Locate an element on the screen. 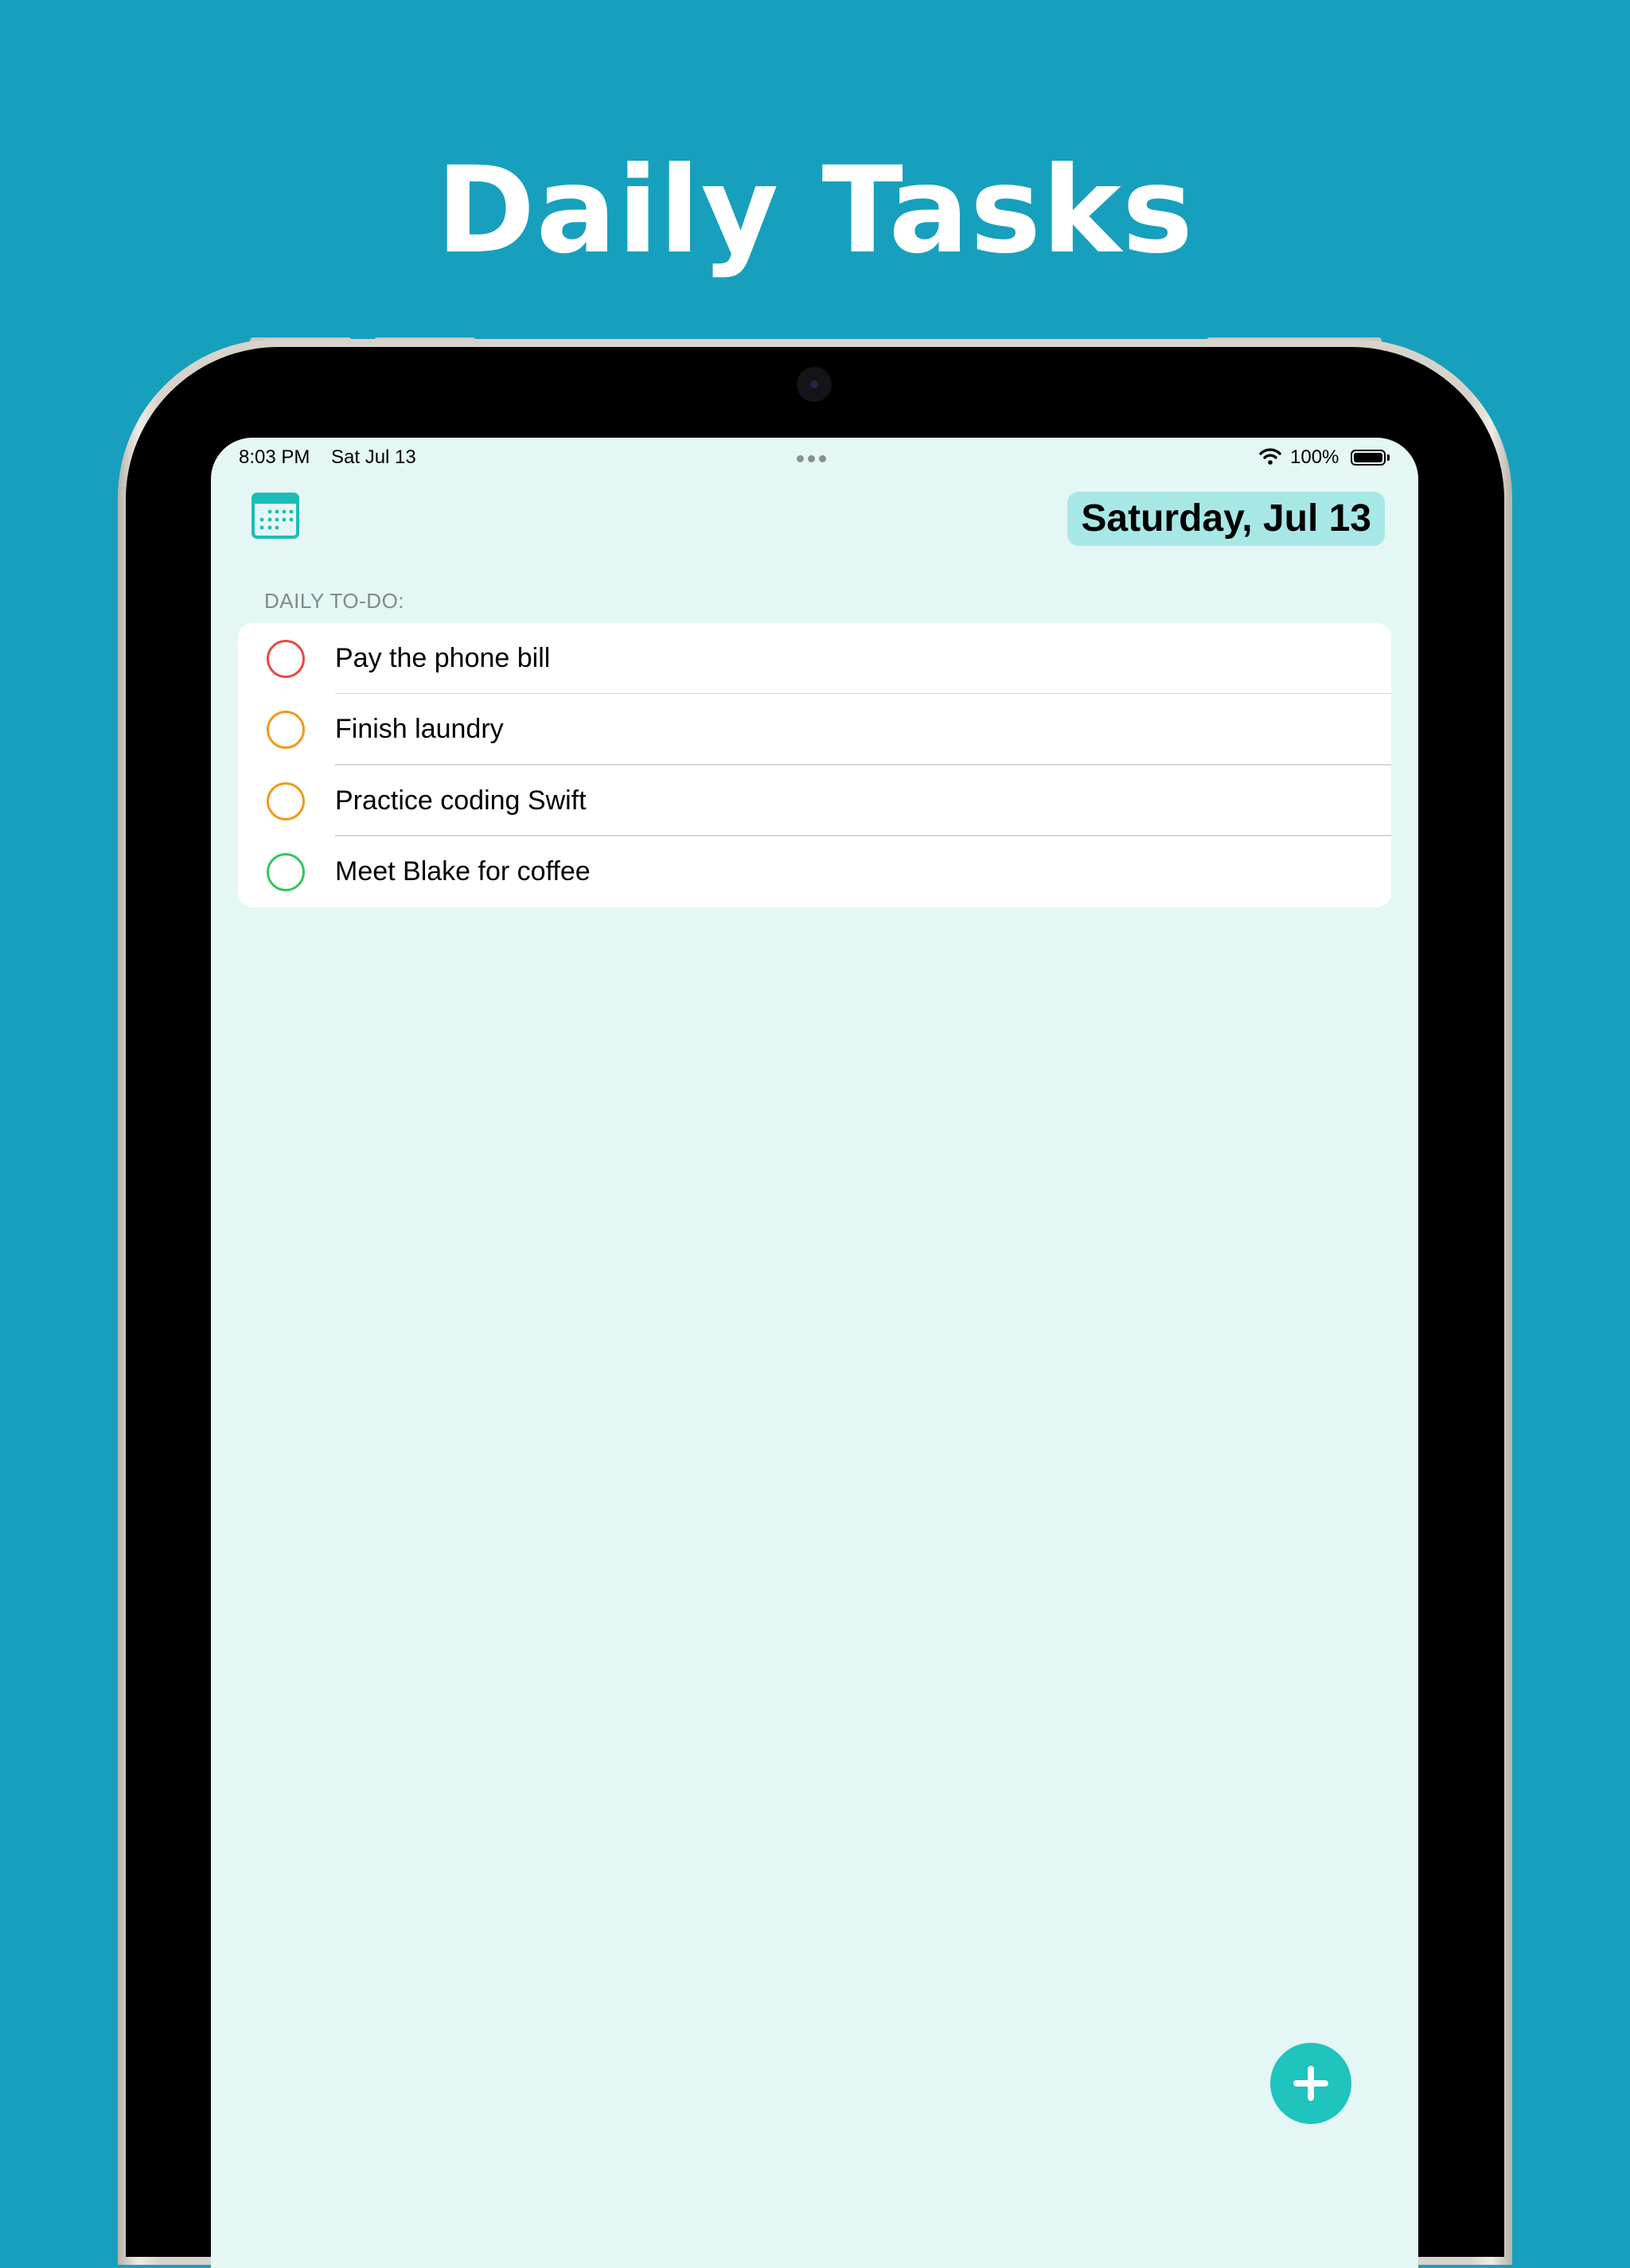  battery-icon is located at coordinates (1368, 458).